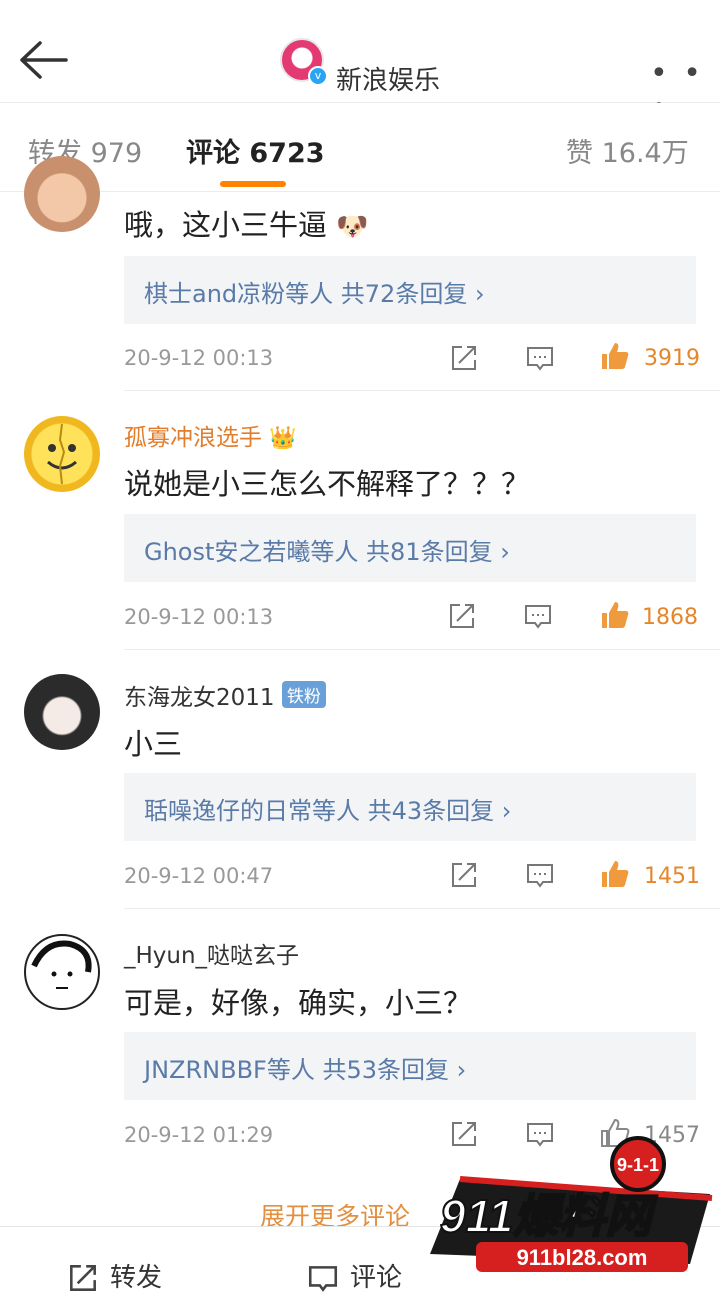  I want to click on comment-text: 说她是小三怎么不解释了？？？, so click(327, 484).